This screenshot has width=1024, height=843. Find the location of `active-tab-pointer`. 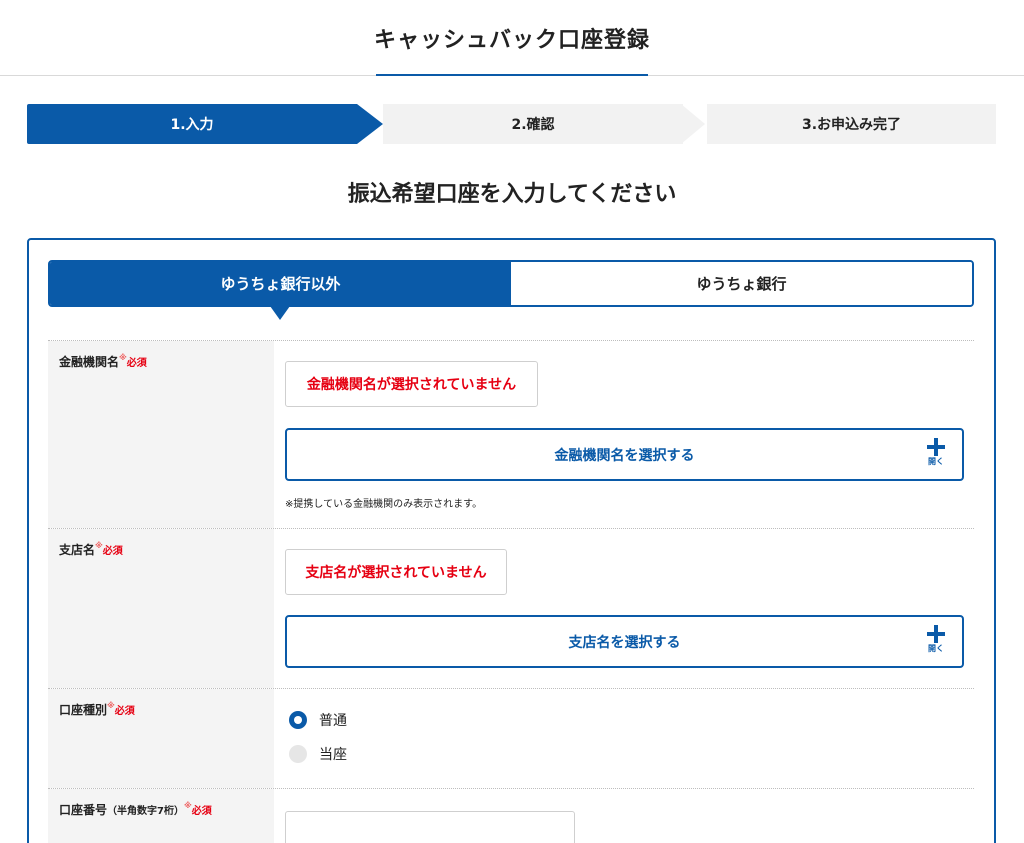

active-tab-pointer is located at coordinates (280, 313).